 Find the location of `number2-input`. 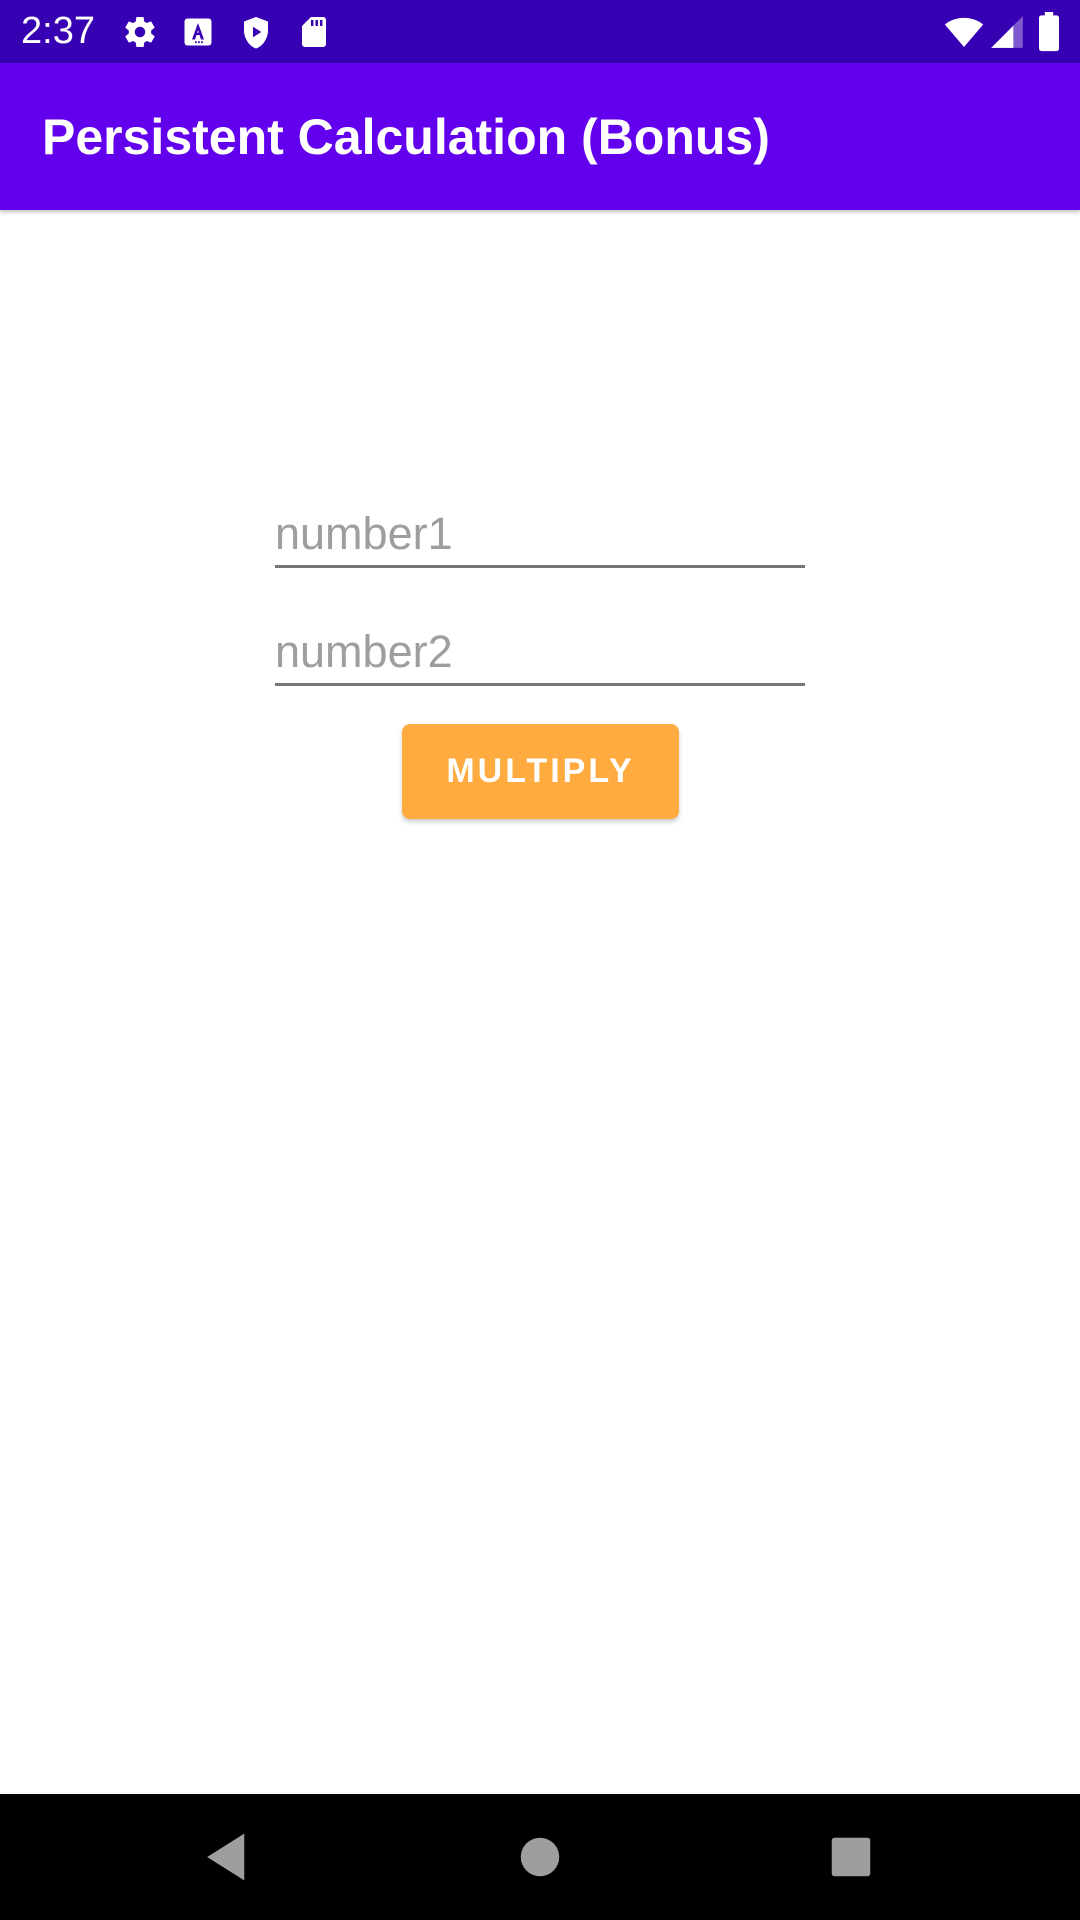

number2-input is located at coordinates (540, 653).